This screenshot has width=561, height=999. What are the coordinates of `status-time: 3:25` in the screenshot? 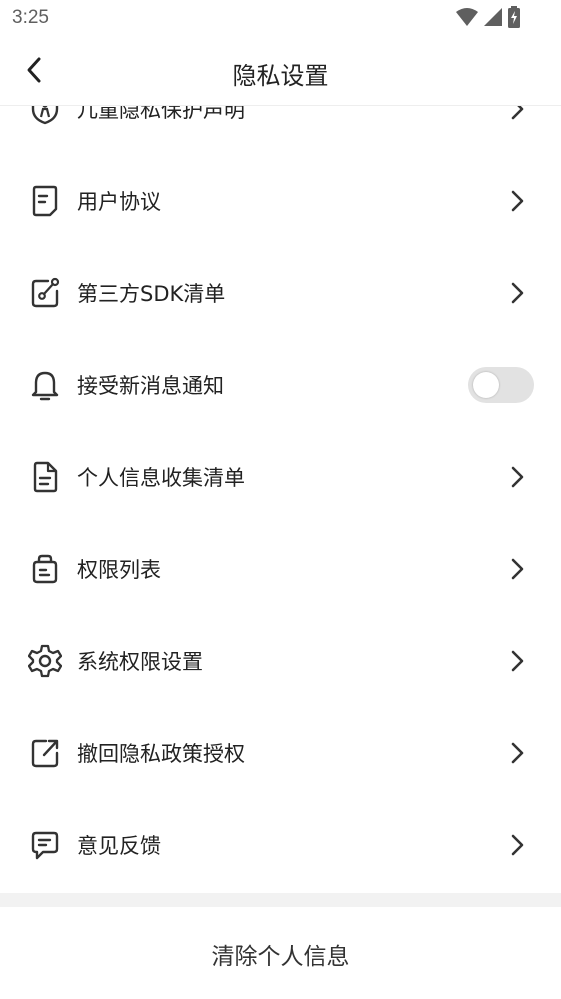 It's located at (30, 17).